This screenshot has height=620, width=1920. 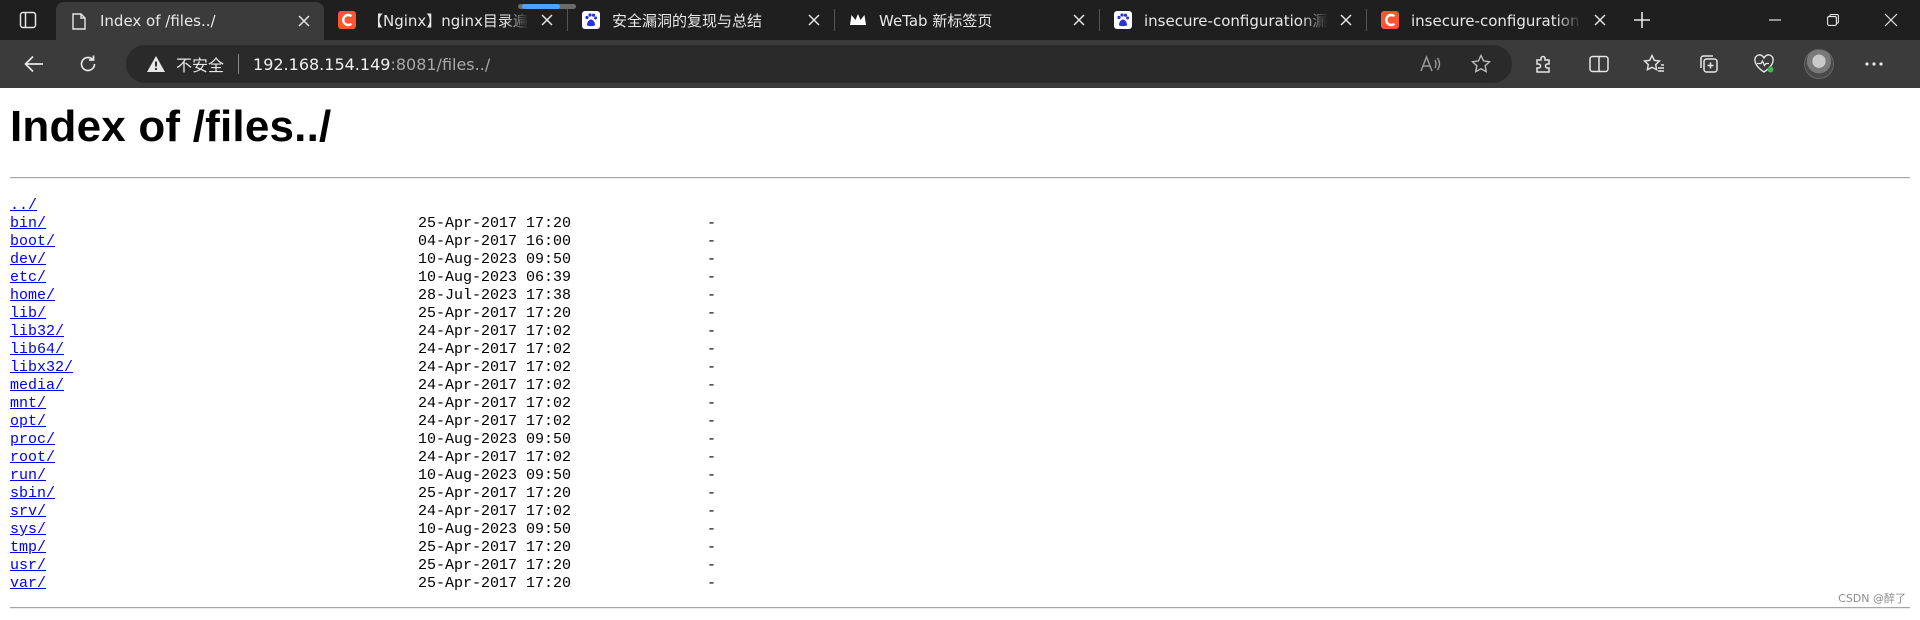 I want to click on file-link: usr/, so click(x=28, y=565).